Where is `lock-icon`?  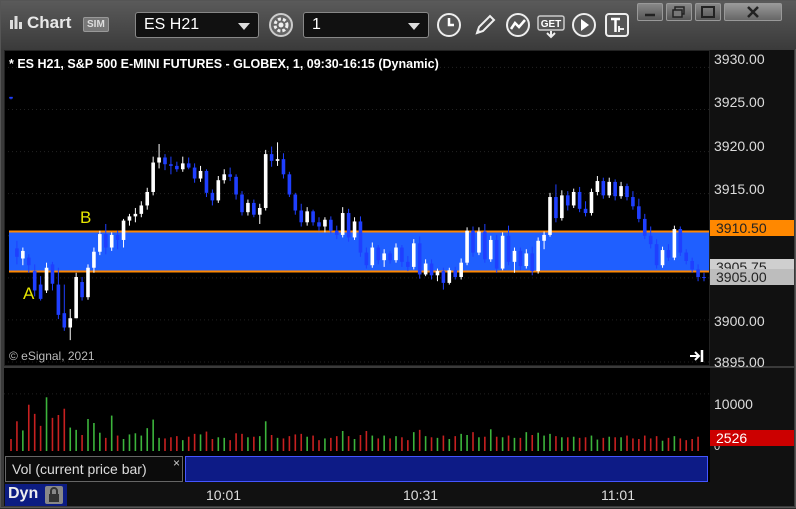
lock-icon is located at coordinates (54, 495).